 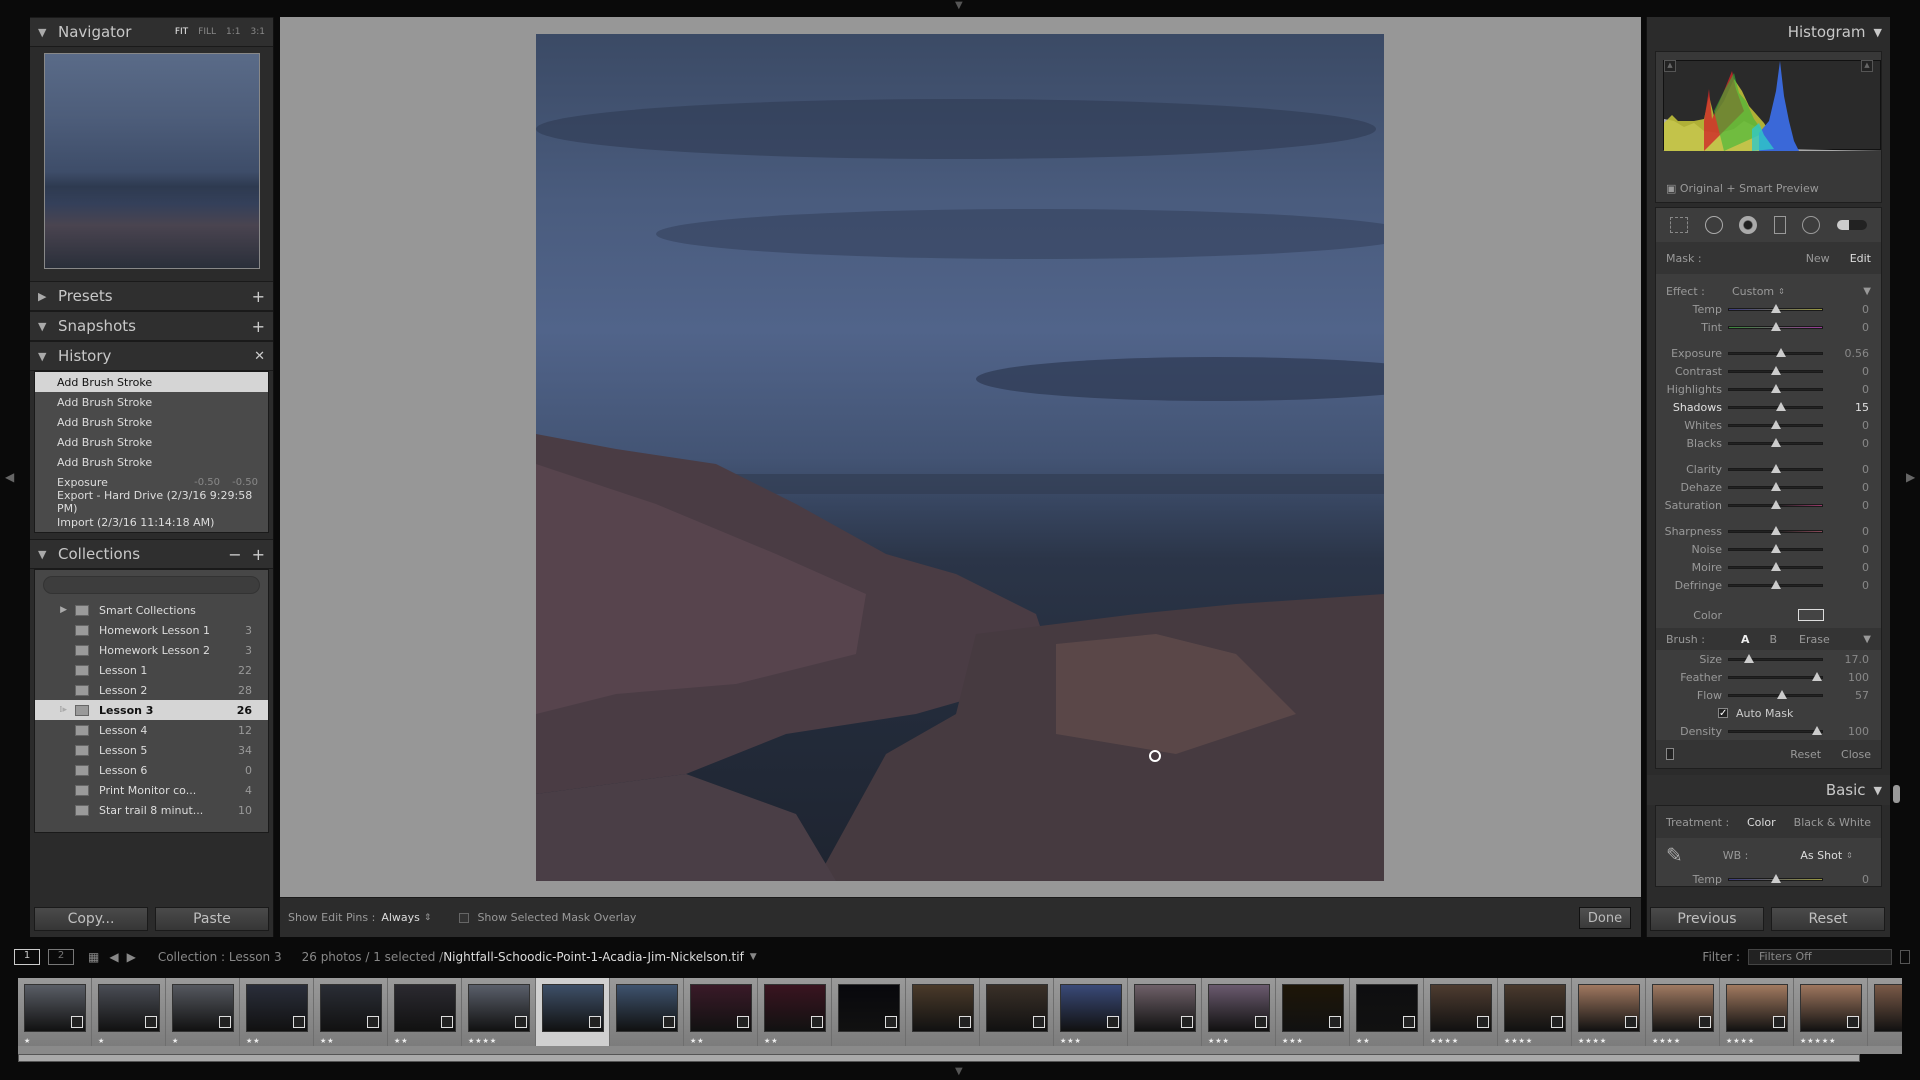 What do you see at coordinates (1670, 66) in the screenshot?
I see `shadow-clipping-icon: ▲` at bounding box center [1670, 66].